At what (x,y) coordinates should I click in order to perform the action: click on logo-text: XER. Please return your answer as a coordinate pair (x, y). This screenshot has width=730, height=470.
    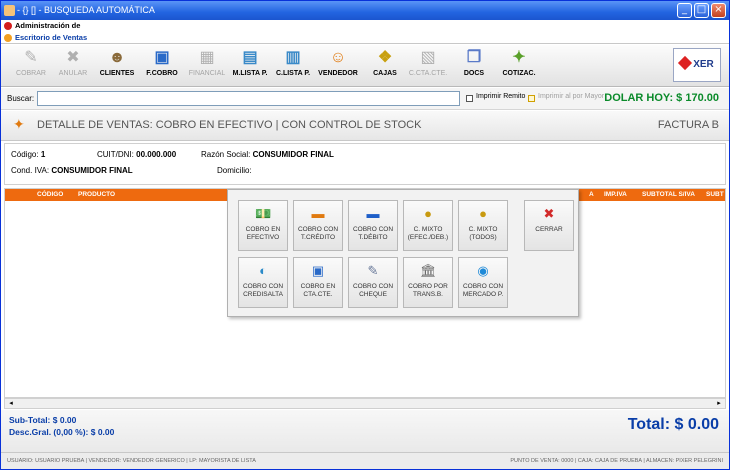
    Looking at the image, I should click on (703, 64).